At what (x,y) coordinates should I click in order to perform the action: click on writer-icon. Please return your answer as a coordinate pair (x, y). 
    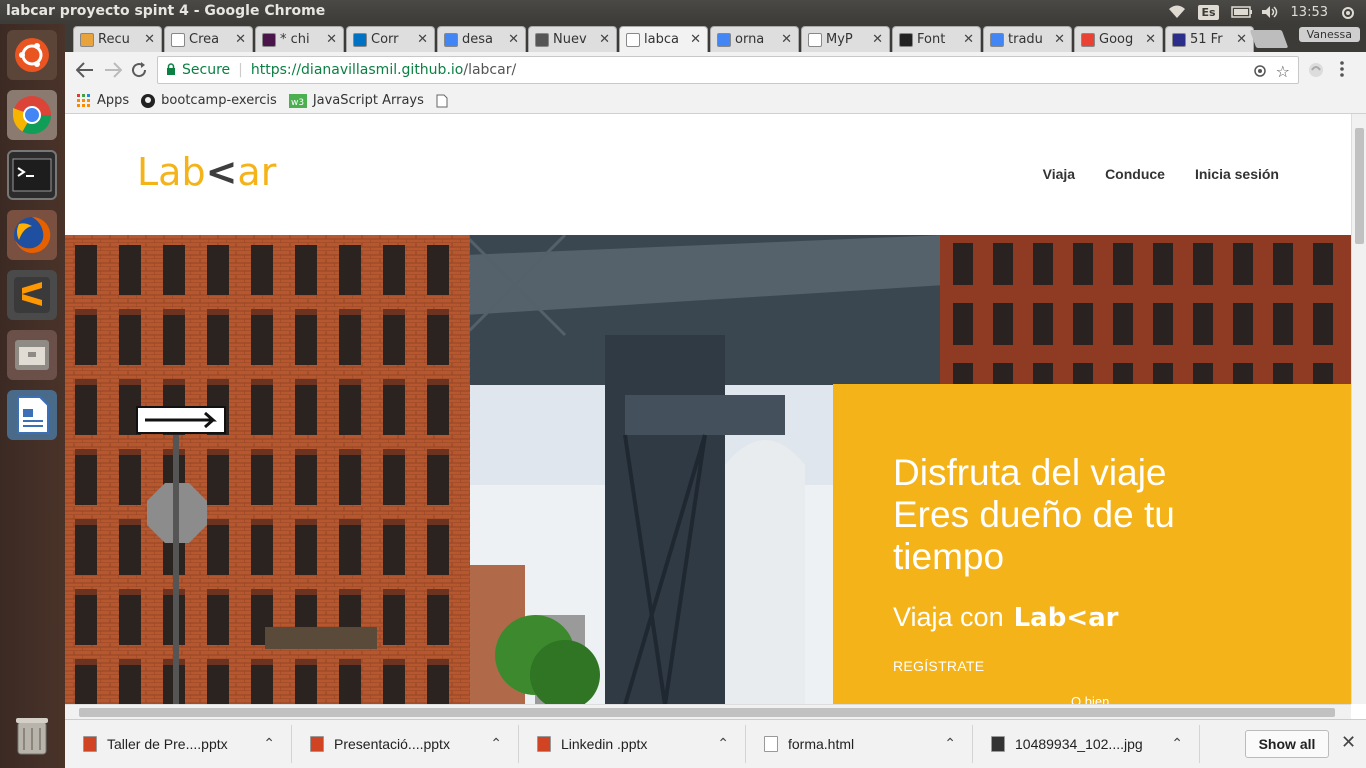
    Looking at the image, I should click on (32, 415).